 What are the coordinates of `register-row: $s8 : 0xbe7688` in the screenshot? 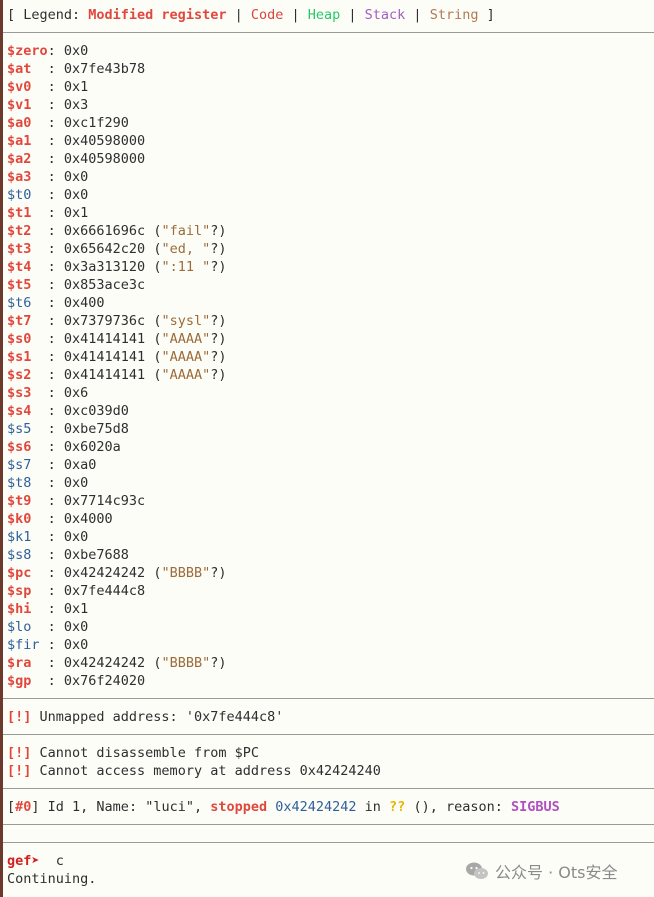 It's located at (68, 555).